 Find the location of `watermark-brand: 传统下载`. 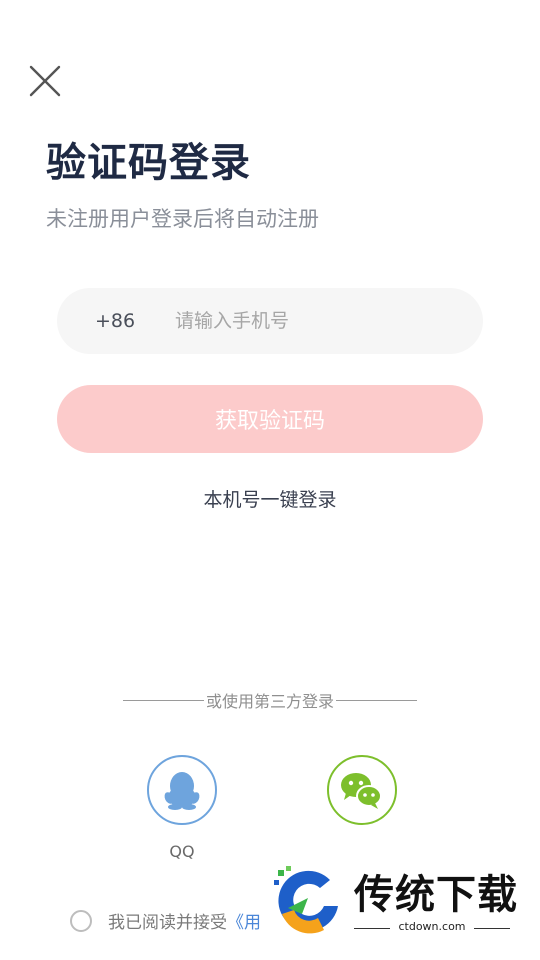

watermark-brand: 传统下载 is located at coordinates (436, 895).